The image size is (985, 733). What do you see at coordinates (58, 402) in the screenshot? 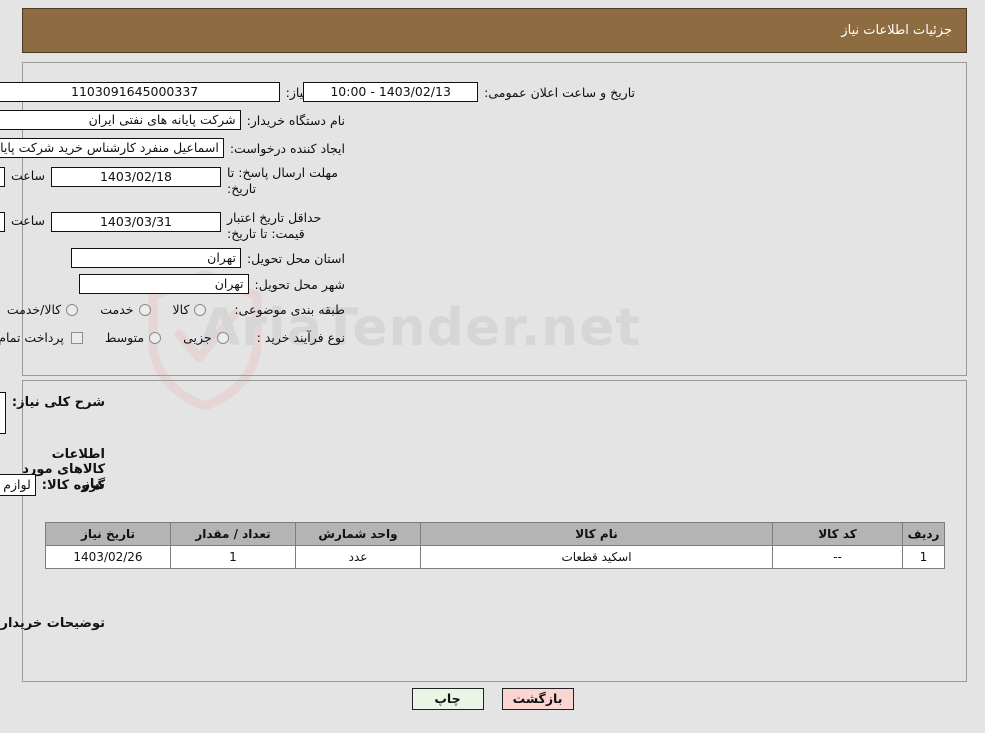
I see `need-description-label: شرح کلی نیاز:` at bounding box center [58, 402].